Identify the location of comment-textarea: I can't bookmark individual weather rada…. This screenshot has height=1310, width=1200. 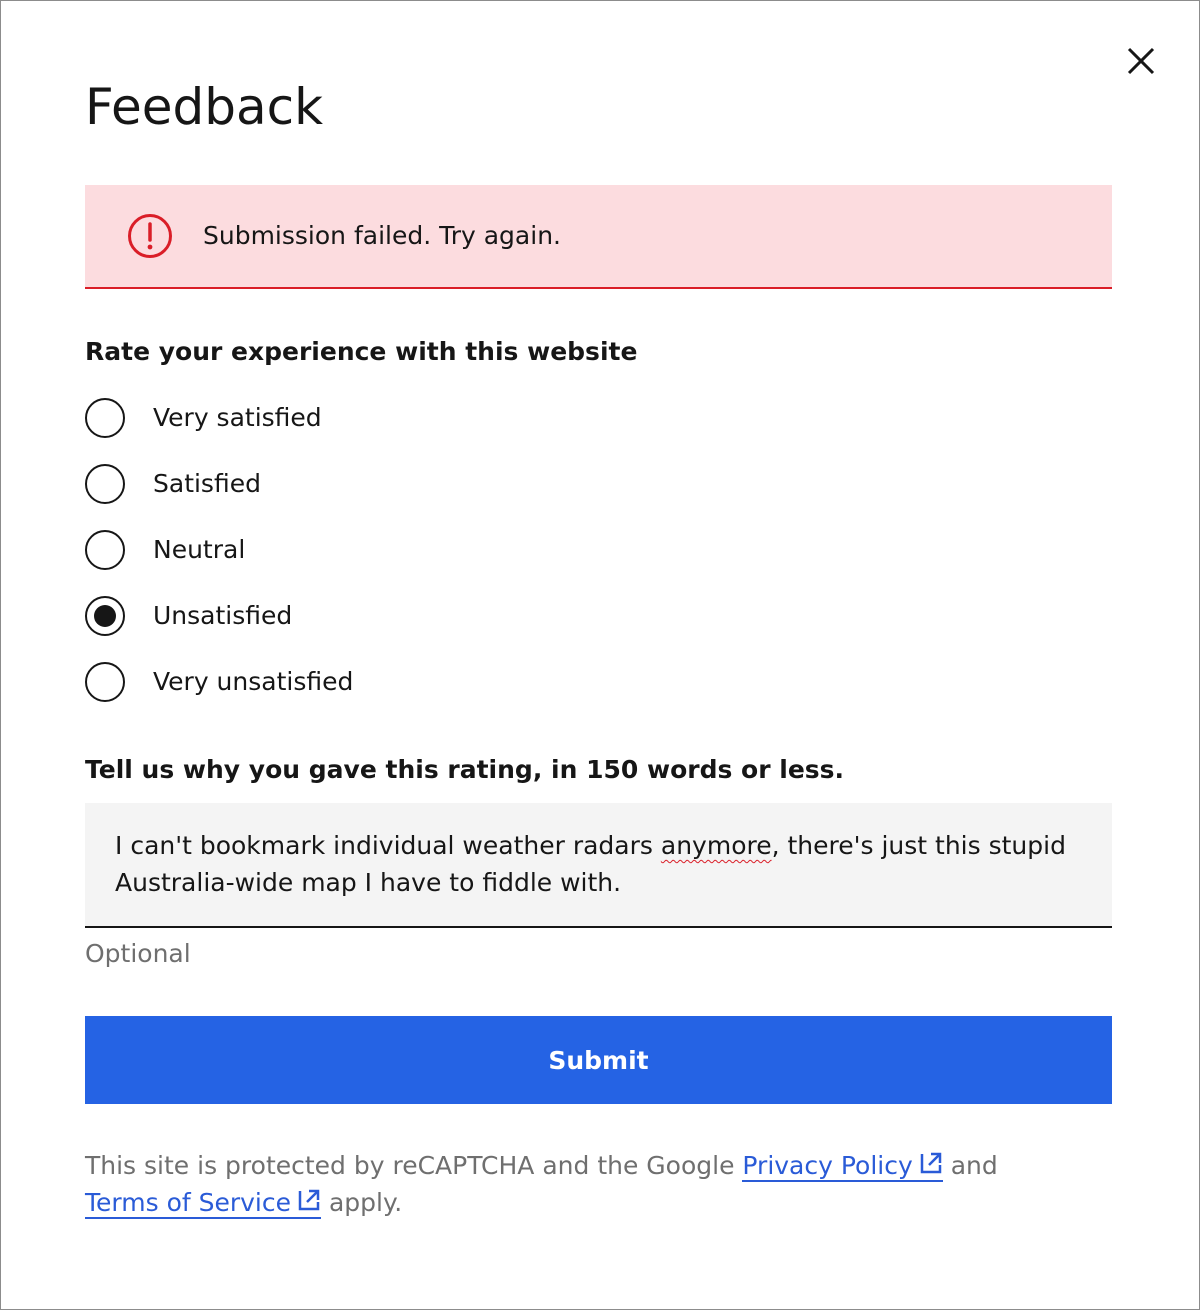
(598, 865).